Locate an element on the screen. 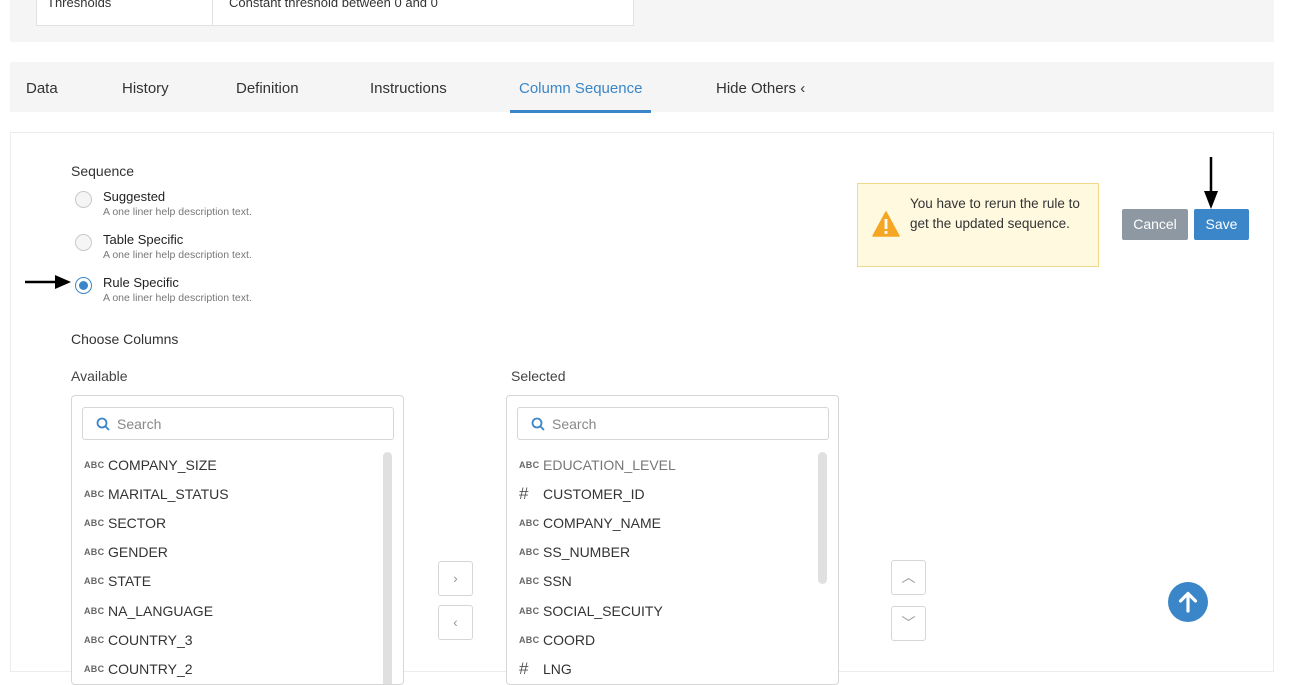 The image size is (1302, 685). annotation-arrow-down-icon is located at coordinates (1211, 183).